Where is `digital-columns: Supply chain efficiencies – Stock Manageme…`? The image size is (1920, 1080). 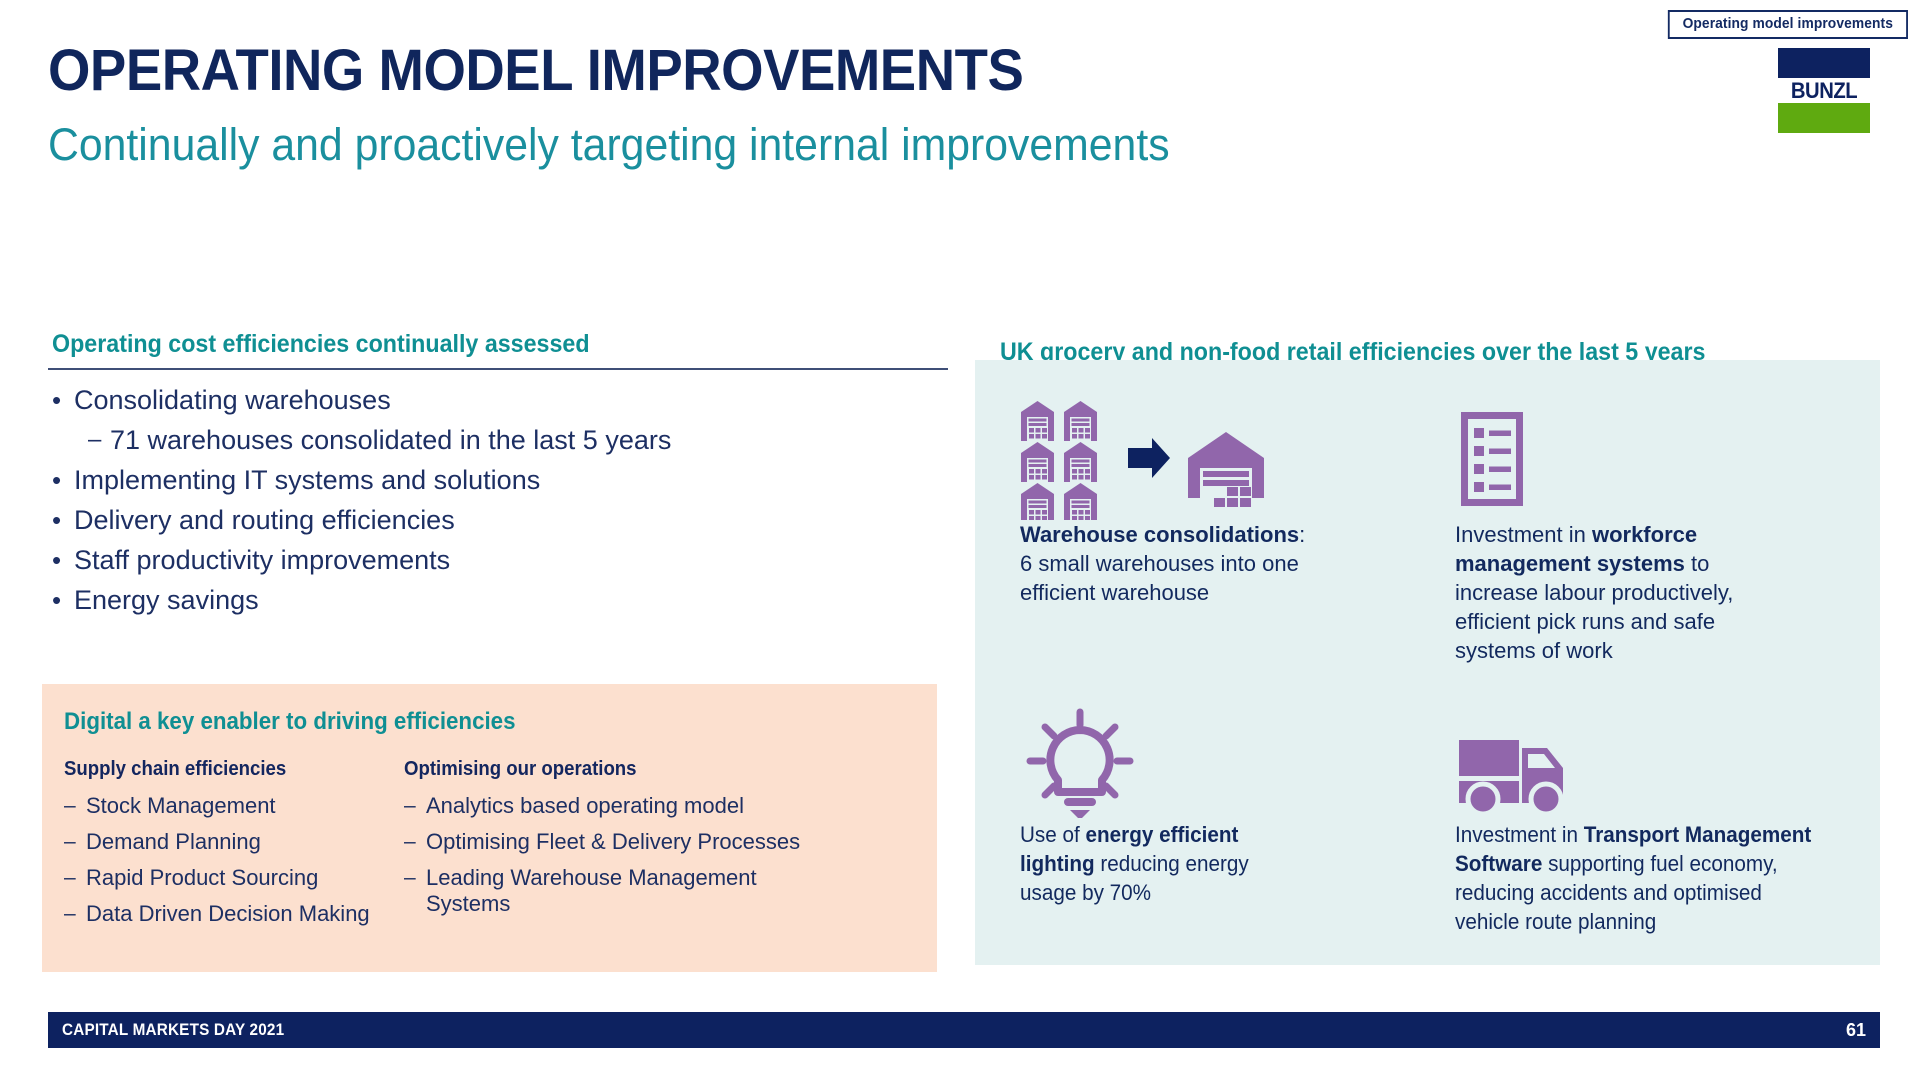
digital-columns: Supply chain efficiencies – Stock Manageme… is located at coordinates (492, 847).